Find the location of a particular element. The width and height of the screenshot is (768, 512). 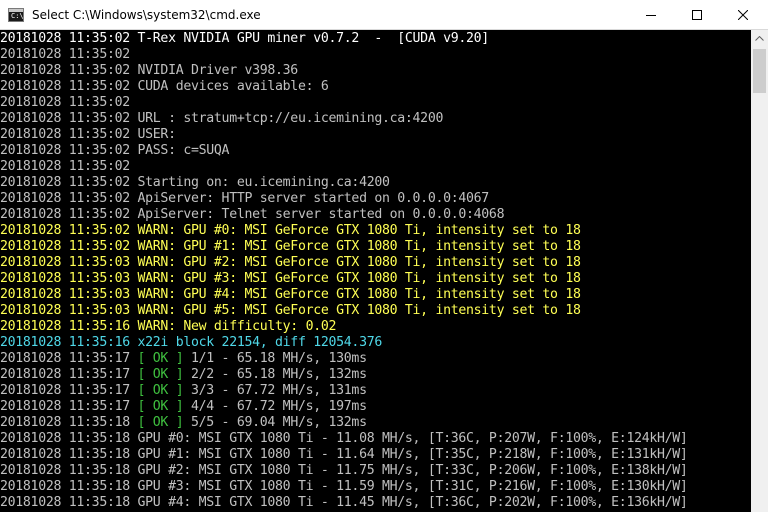

minimize-icon is located at coordinates (651, 15).